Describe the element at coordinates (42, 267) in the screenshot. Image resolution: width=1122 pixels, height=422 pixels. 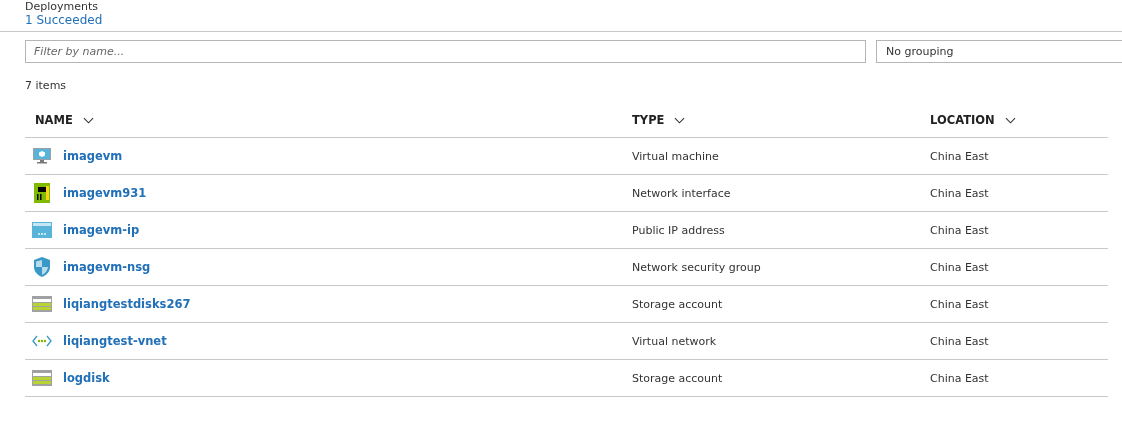
I see `shield-icon` at that location.